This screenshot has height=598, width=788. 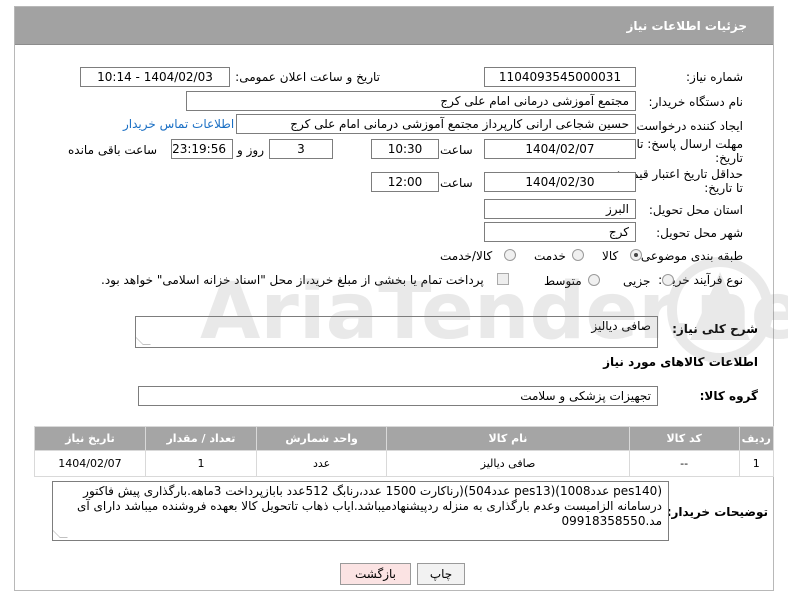 I want to click on goods-section-title: اطلاعات کالاهای مورد نیاز, so click(x=680, y=362).